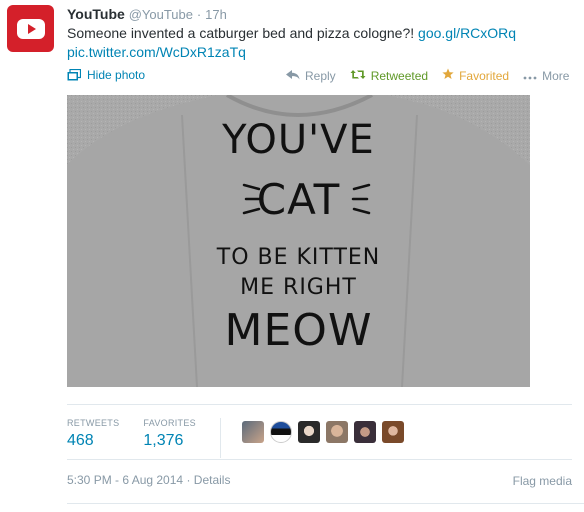 Image resolution: width=584 pixels, height=512 pixels. I want to click on favorite-button: Favorited, so click(475, 75).